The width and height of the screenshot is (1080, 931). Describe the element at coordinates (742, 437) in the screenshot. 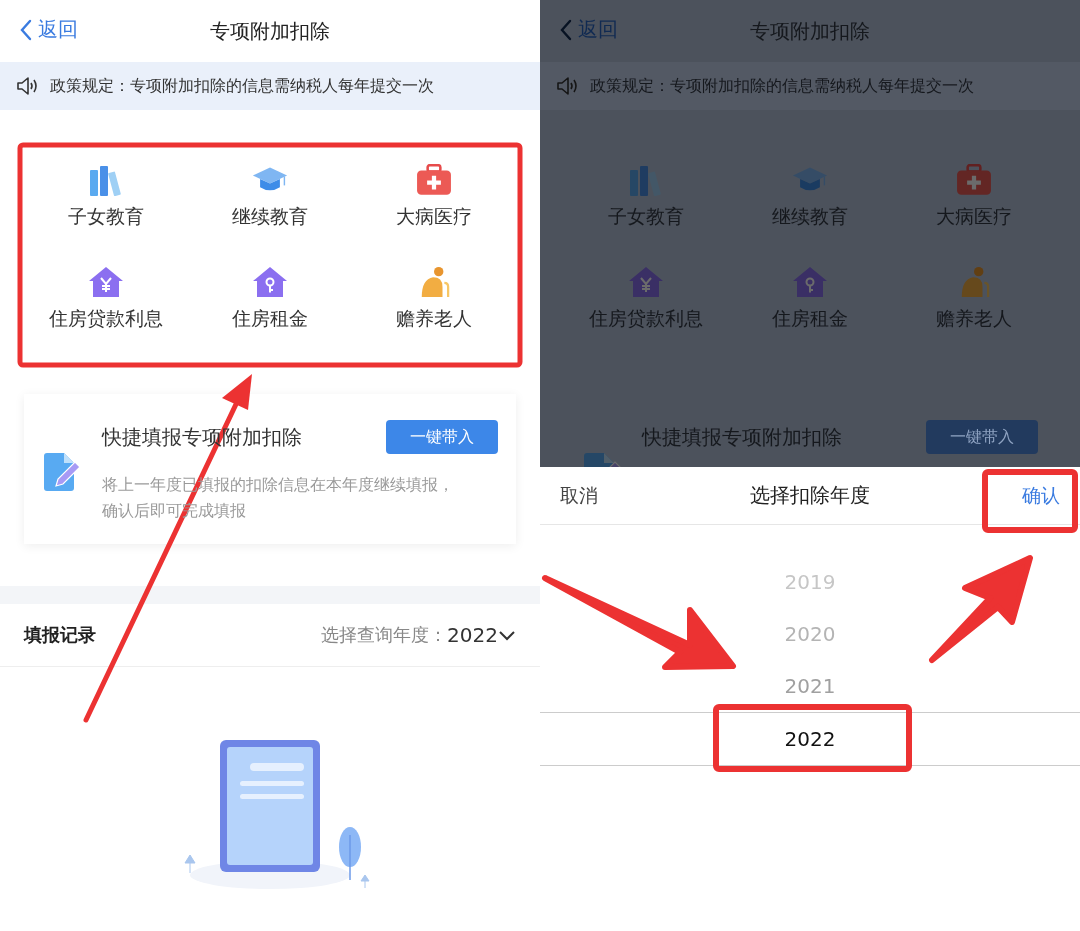

I see `quick-fill-title: 快捷填报专项附加扣除` at that location.